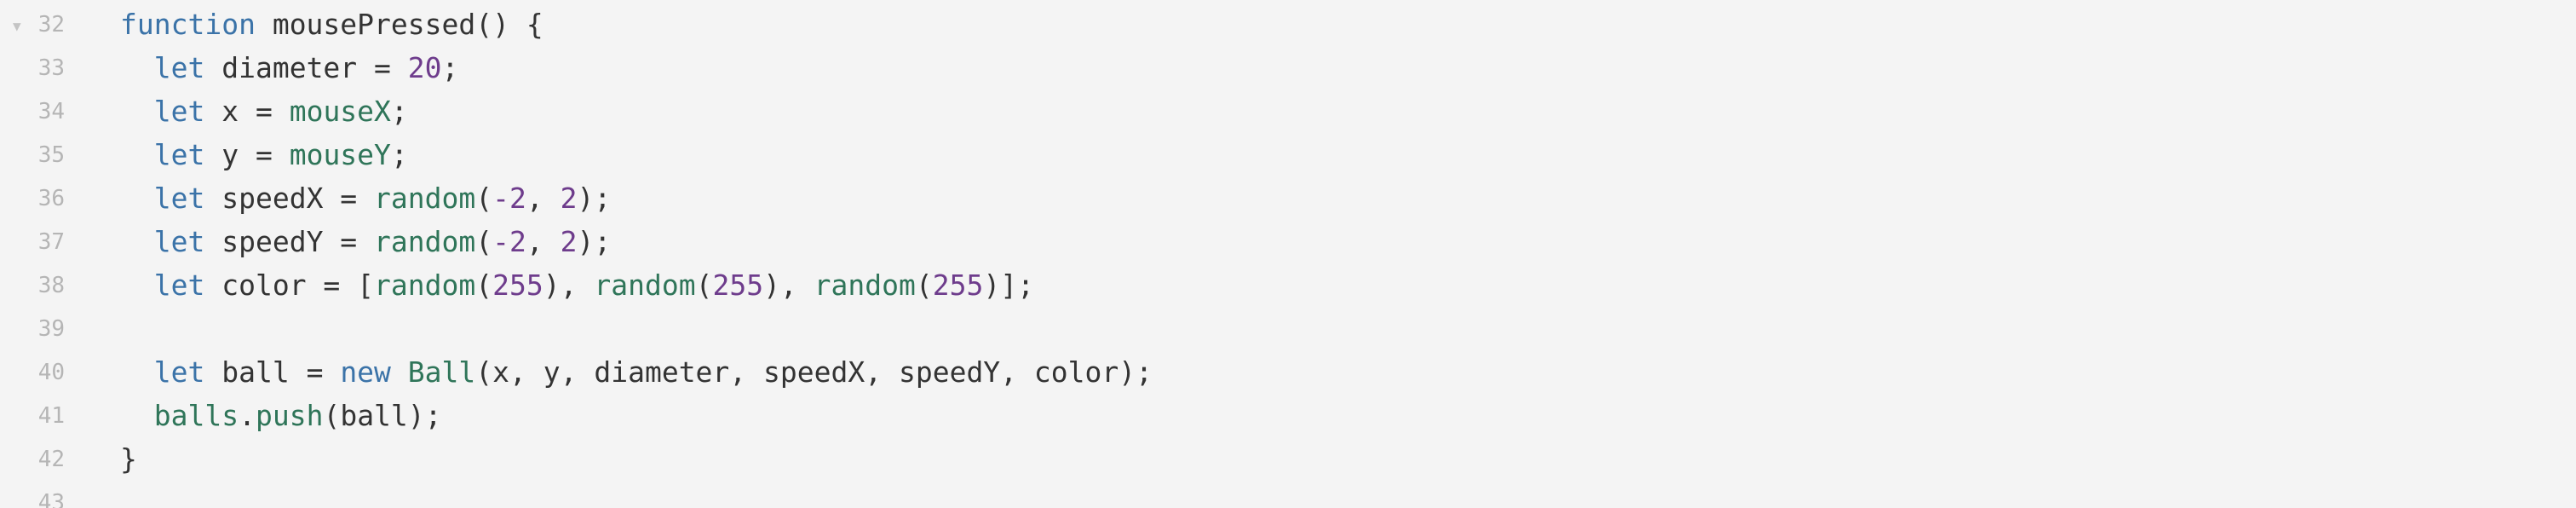 The height and width of the screenshot is (508, 2576). I want to click on code-text: let speedX = random(-2, 2);, so click(366, 198).